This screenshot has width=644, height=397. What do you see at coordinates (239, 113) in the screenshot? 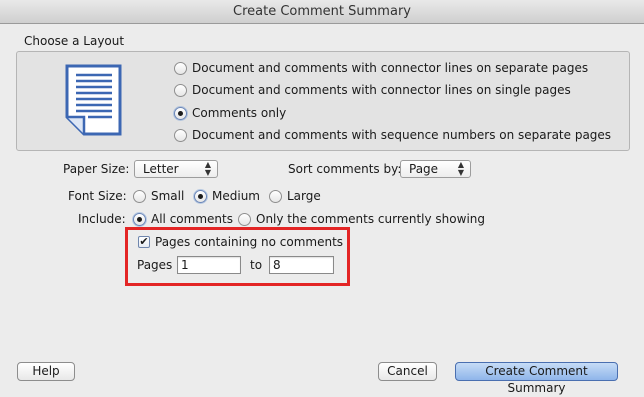
I see `layout-option-label: Comments only` at bounding box center [239, 113].